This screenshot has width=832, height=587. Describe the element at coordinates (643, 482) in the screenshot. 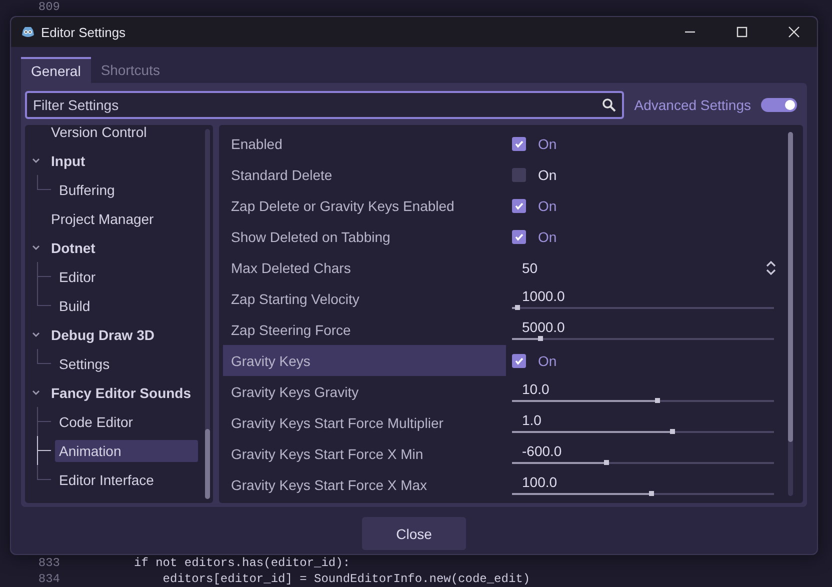

I see `slider-value: 100.0` at that location.